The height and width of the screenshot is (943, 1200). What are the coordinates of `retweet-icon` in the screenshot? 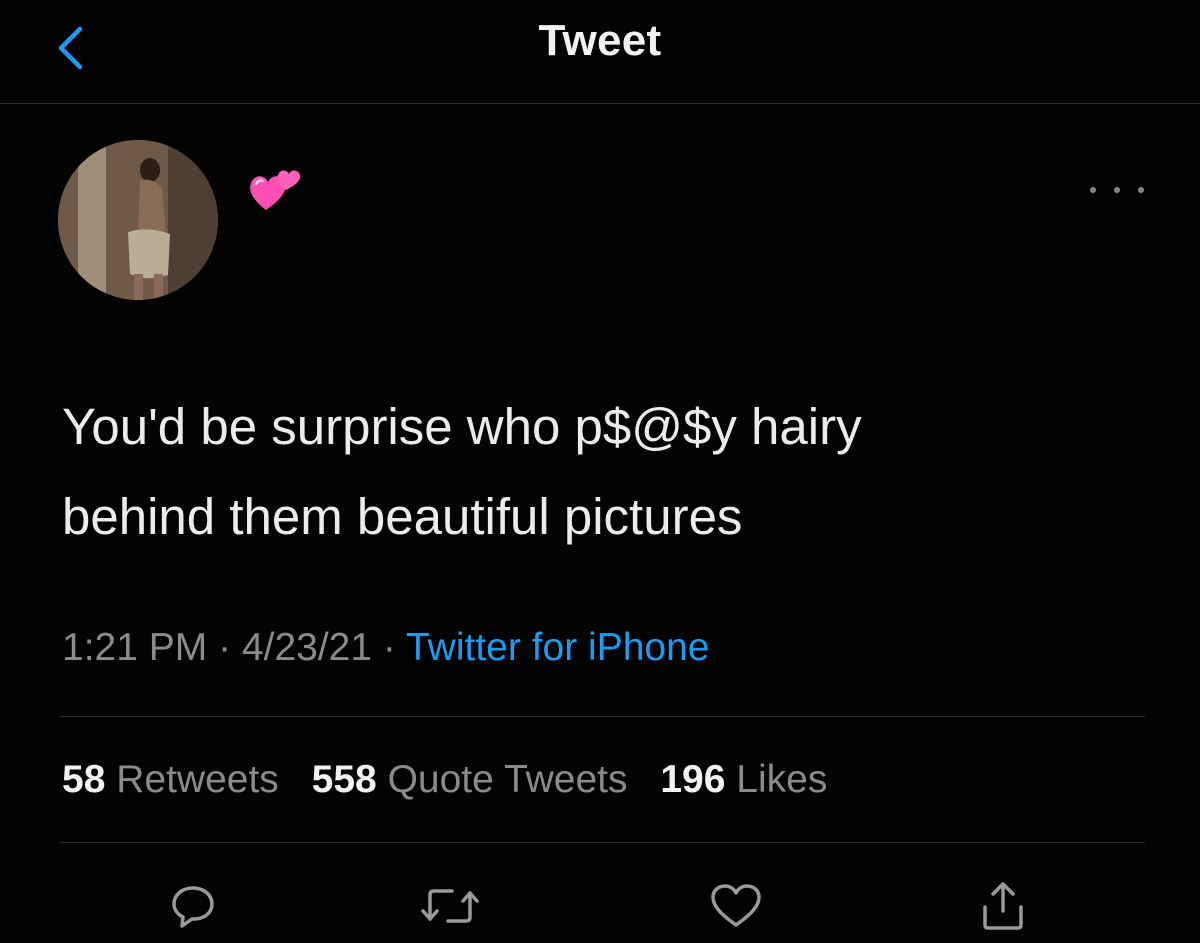 It's located at (450, 906).